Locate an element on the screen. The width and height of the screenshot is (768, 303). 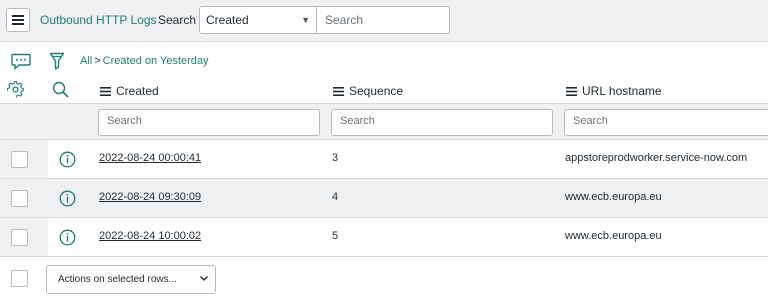
list-menu-button is located at coordinates (18, 20).